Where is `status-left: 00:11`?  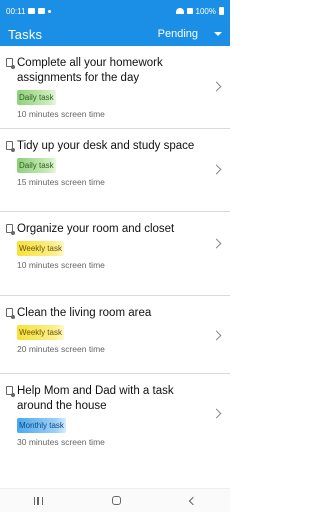
status-left: 00:11 is located at coordinates (91, 11).